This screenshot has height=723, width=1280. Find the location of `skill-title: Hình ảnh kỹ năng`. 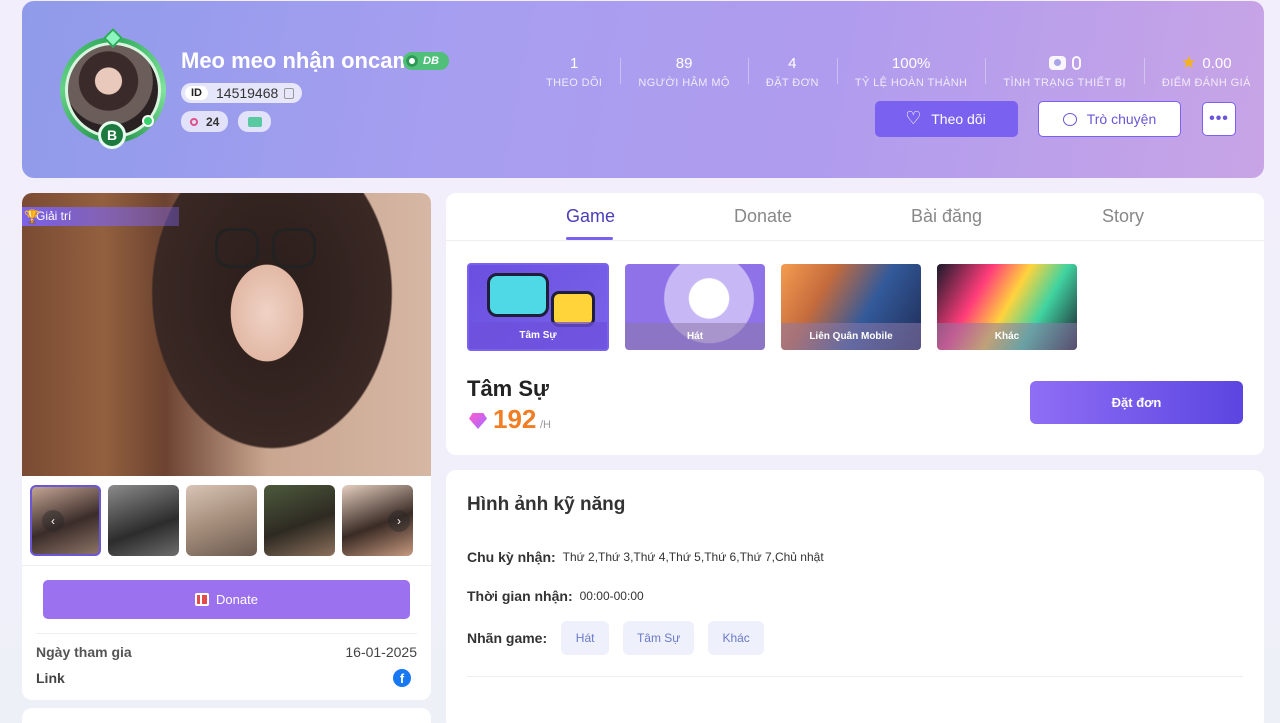

skill-title: Hình ảnh kỹ năng is located at coordinates (546, 504).